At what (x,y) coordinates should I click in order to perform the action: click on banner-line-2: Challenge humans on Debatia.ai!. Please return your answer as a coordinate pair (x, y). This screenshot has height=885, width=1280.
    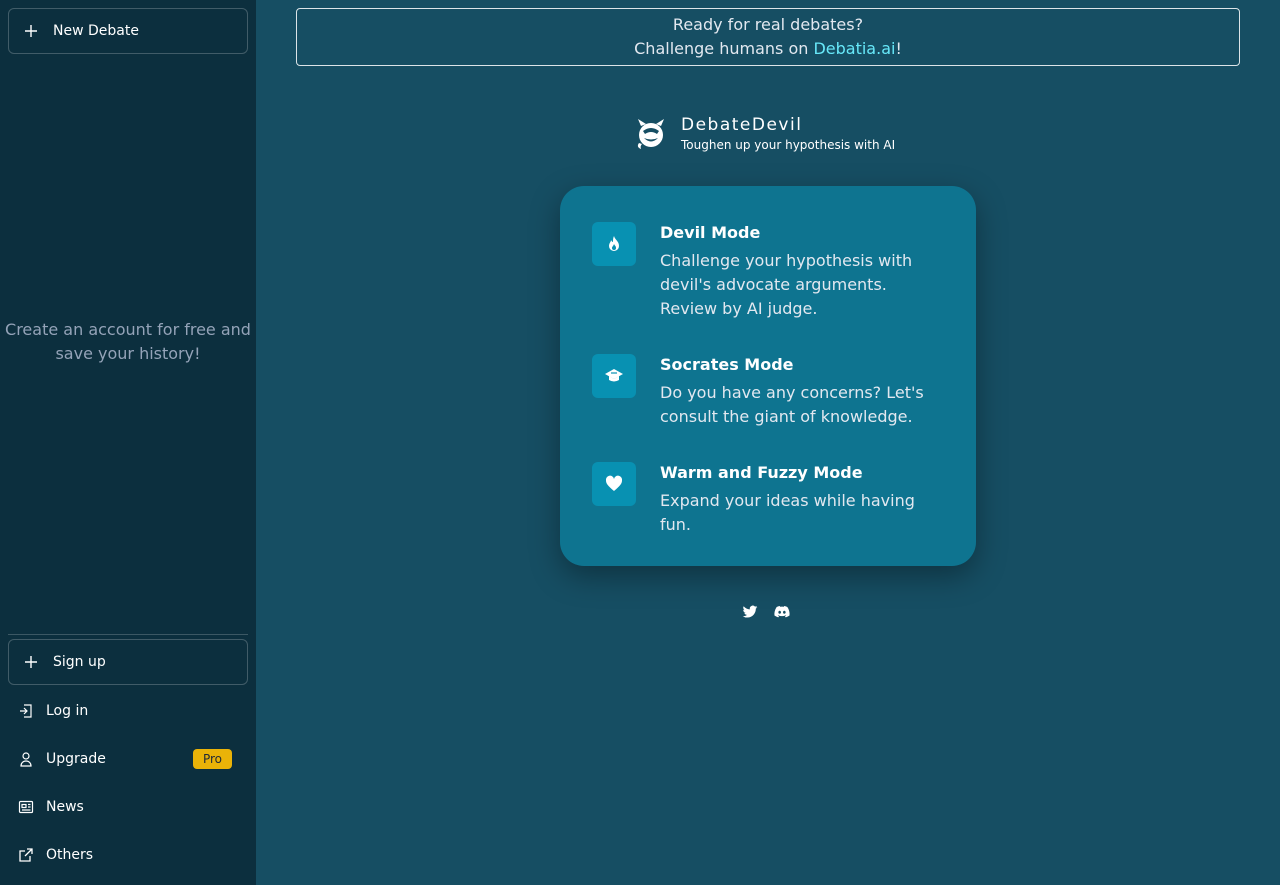
    Looking at the image, I should click on (768, 49).